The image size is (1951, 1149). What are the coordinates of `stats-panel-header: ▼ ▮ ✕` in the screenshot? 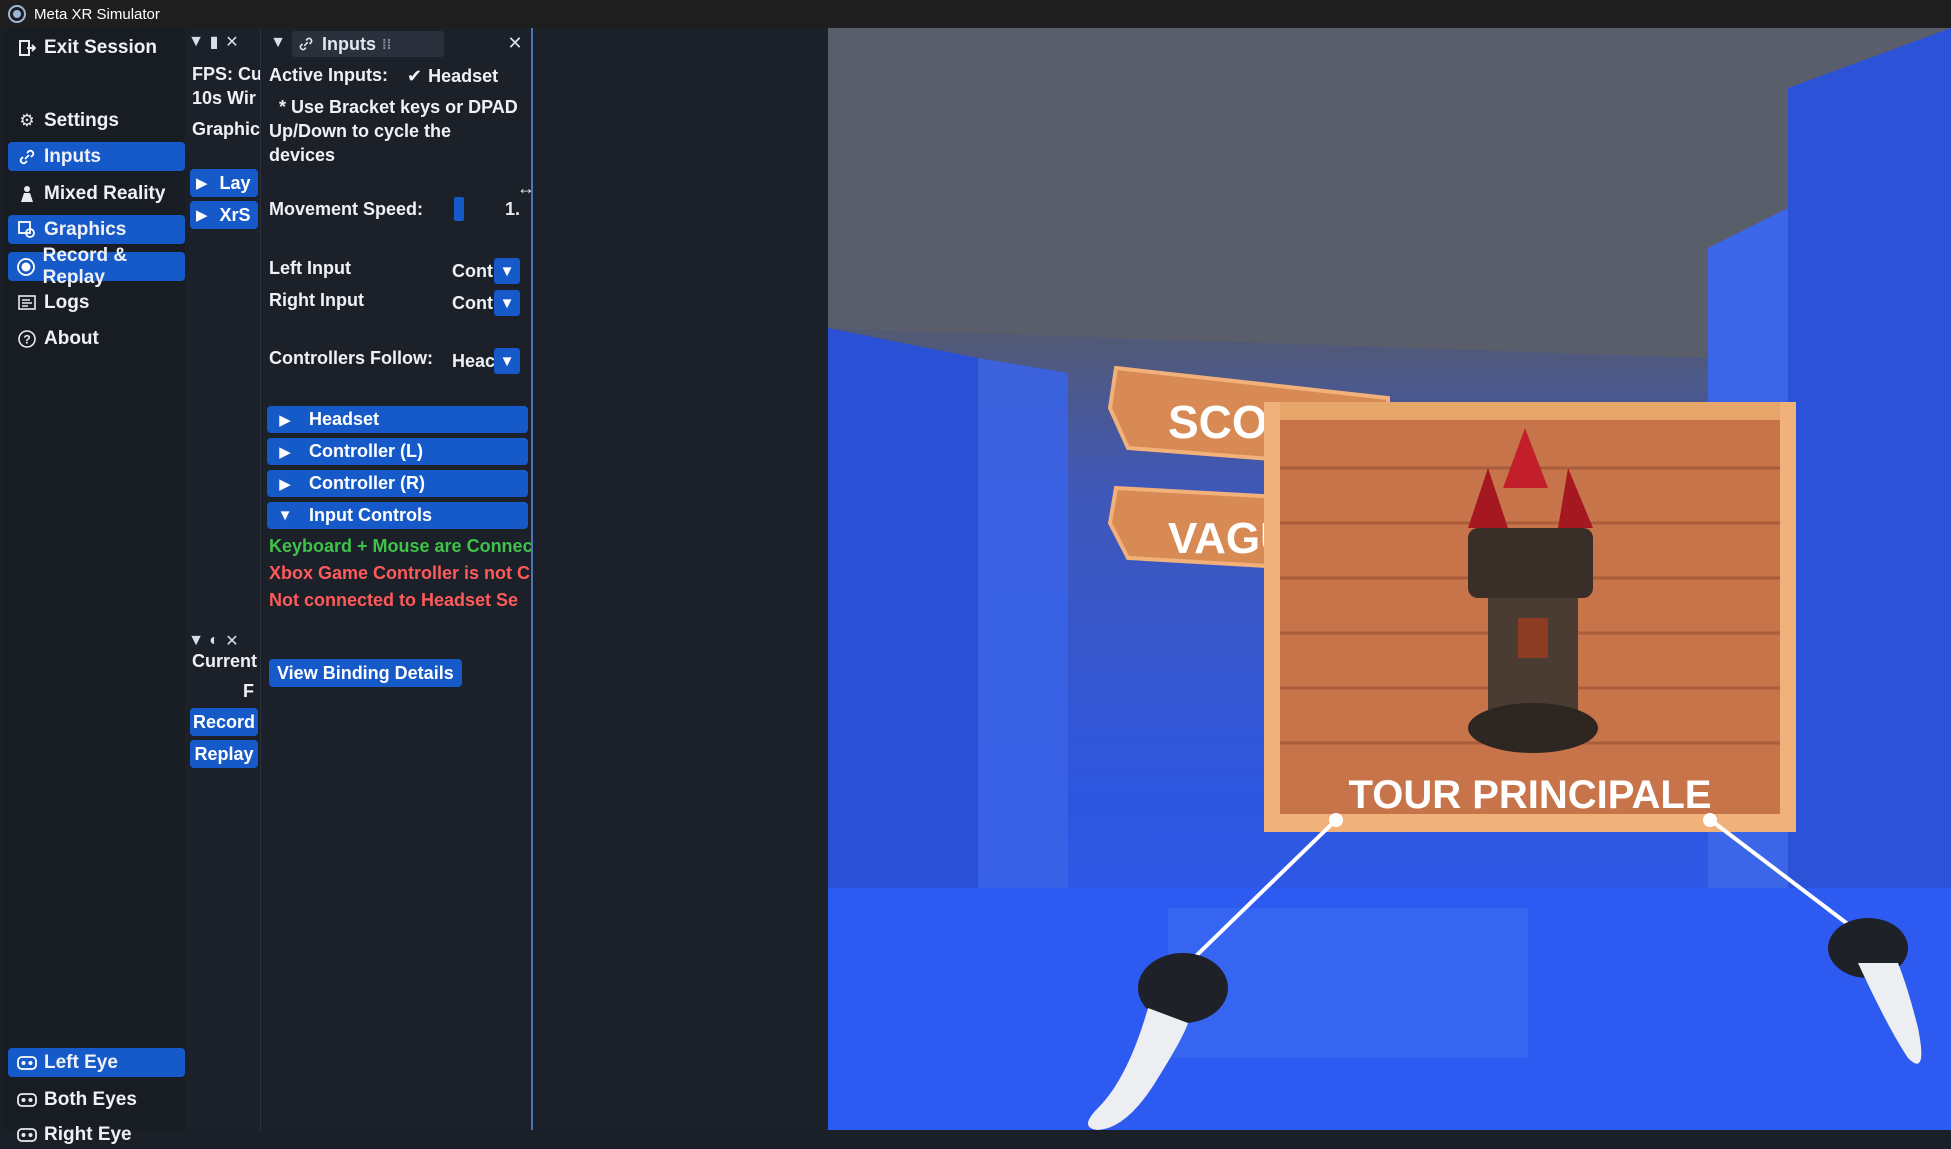 It's located at (222, 42).